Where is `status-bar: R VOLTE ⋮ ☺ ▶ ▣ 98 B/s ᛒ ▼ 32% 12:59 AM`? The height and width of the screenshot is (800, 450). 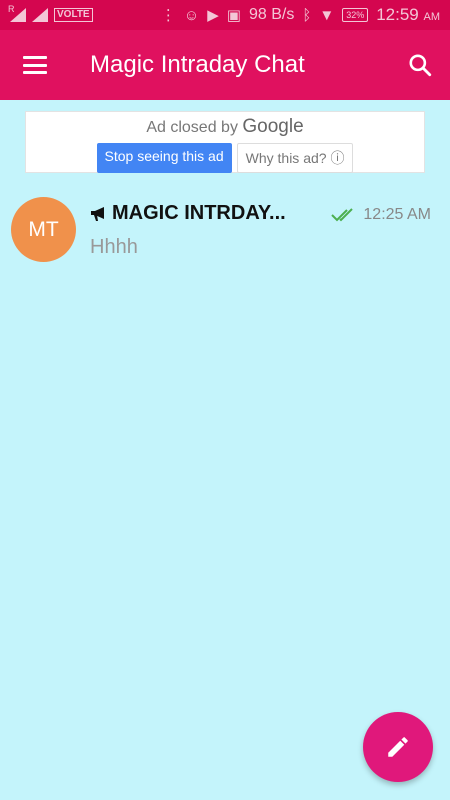
status-bar: R VOLTE ⋮ ☺ ▶ ▣ 98 B/s ᛒ ▼ 32% 12:59 AM is located at coordinates (225, 15).